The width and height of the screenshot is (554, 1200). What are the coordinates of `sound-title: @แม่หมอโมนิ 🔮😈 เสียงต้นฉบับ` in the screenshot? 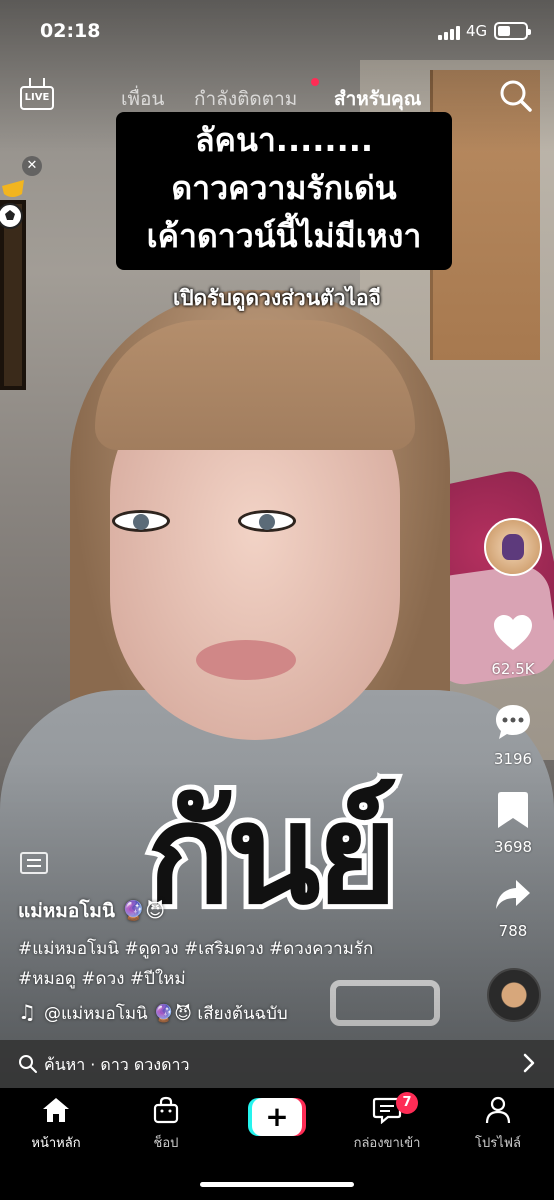 It's located at (165, 1014).